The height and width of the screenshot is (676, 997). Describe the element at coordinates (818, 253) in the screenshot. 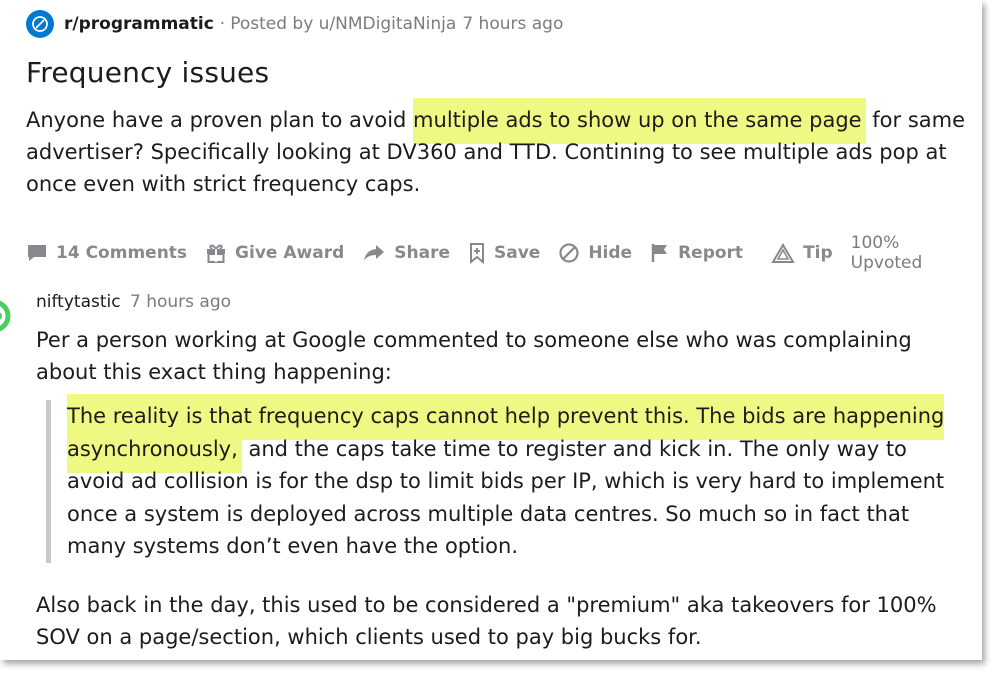

I see `tip-label: Tip` at that location.